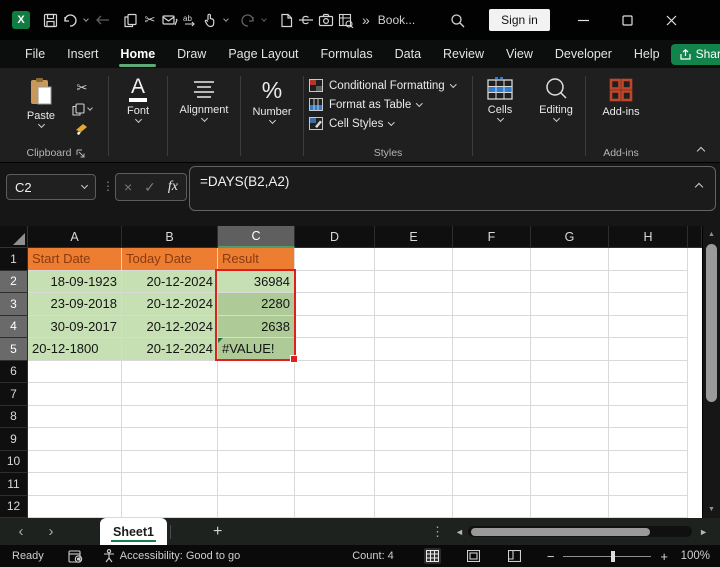  What do you see at coordinates (75, 237) in the screenshot?
I see `column-header-A: A` at bounding box center [75, 237].